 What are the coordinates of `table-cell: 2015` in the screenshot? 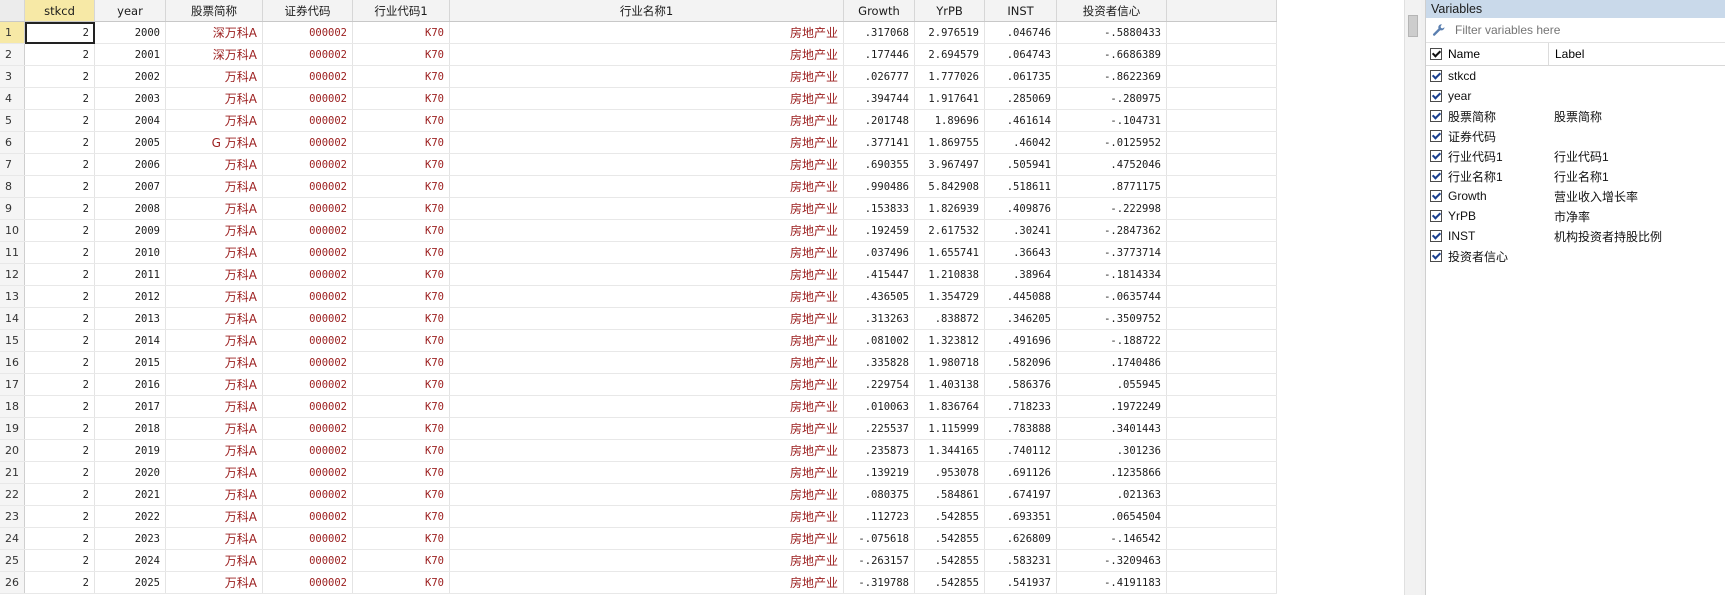 It's located at (130, 362).